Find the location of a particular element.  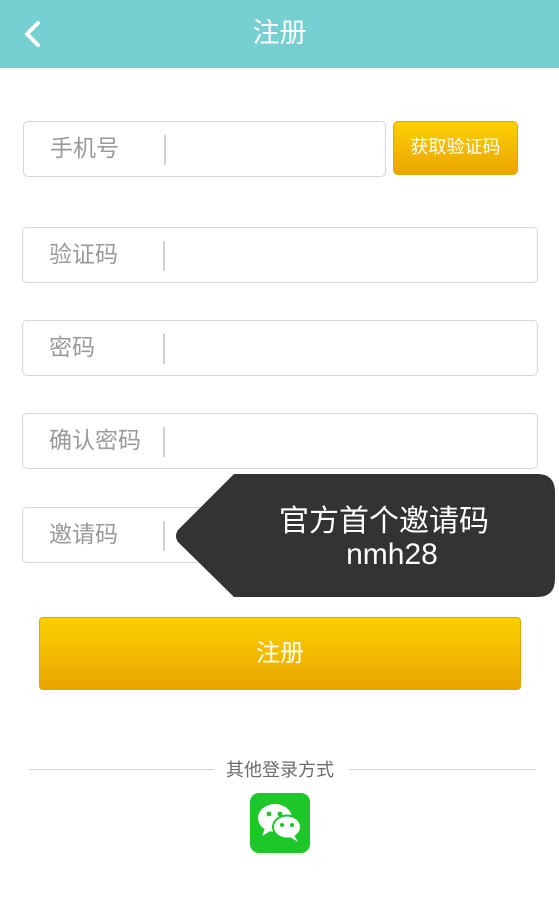

code-label: 验证码 is located at coordinates (83, 255).